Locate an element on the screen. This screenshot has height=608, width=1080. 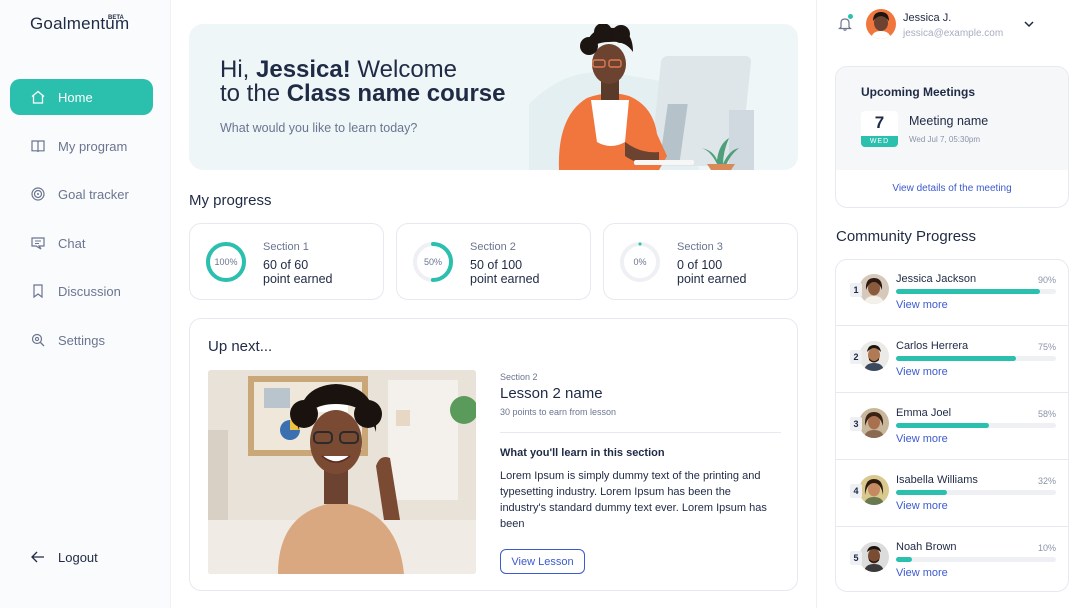
welcome-subtitle: What would you like to learn today? is located at coordinates (319, 128).